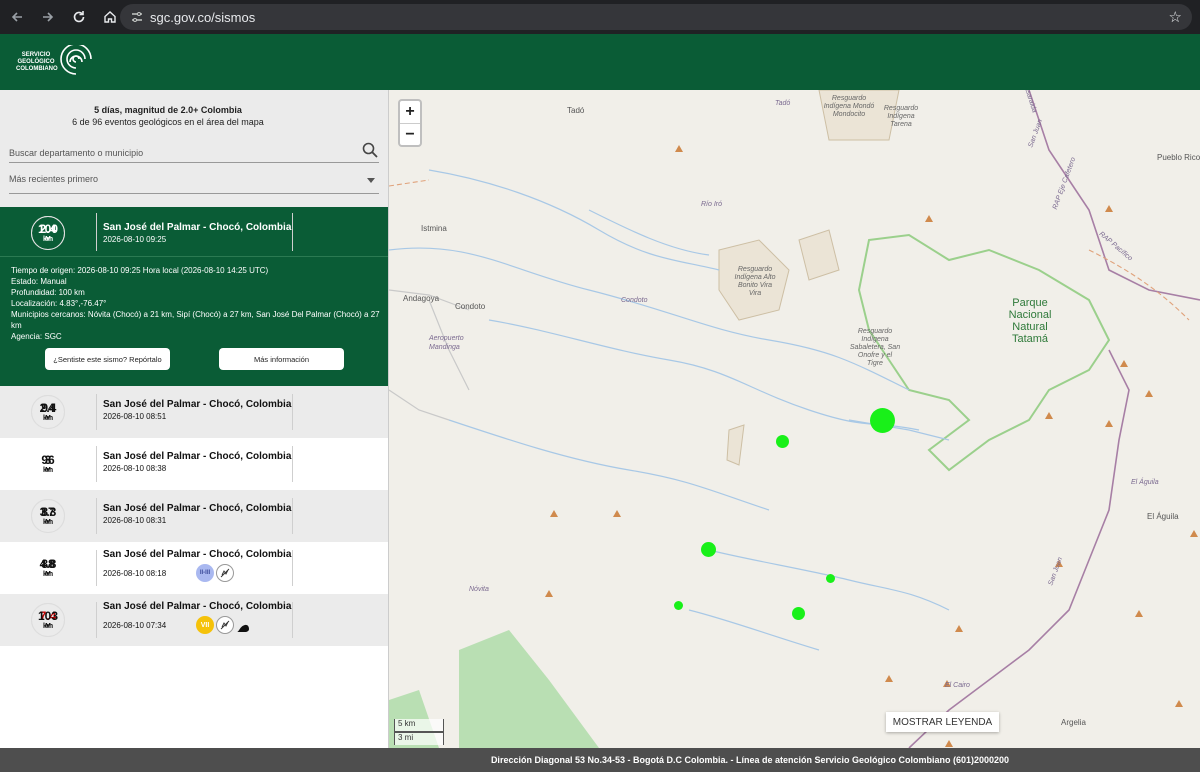 This screenshot has height=772, width=1200. I want to click on browser-toolbar: sgc.gov.co/sismos ☆, so click(600, 17).